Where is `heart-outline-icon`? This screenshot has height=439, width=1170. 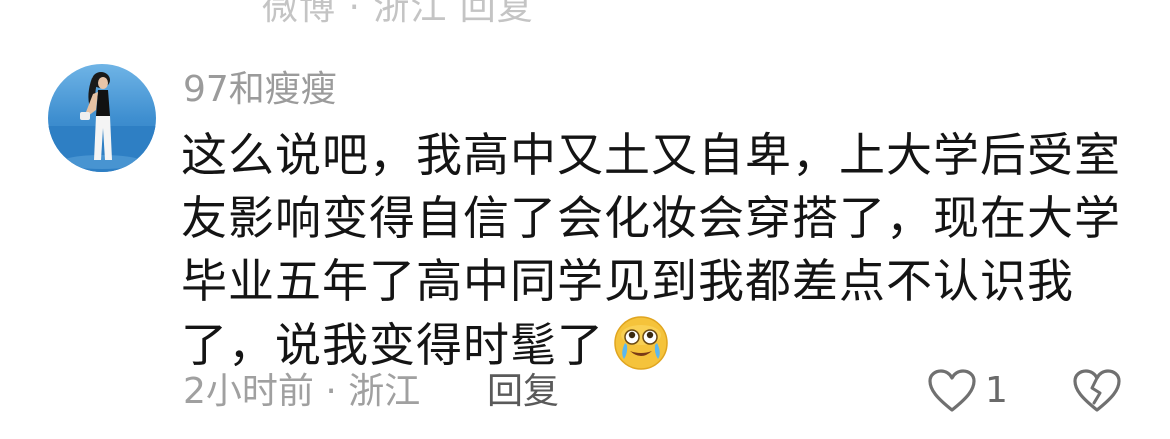
heart-outline-icon is located at coordinates (952, 390).